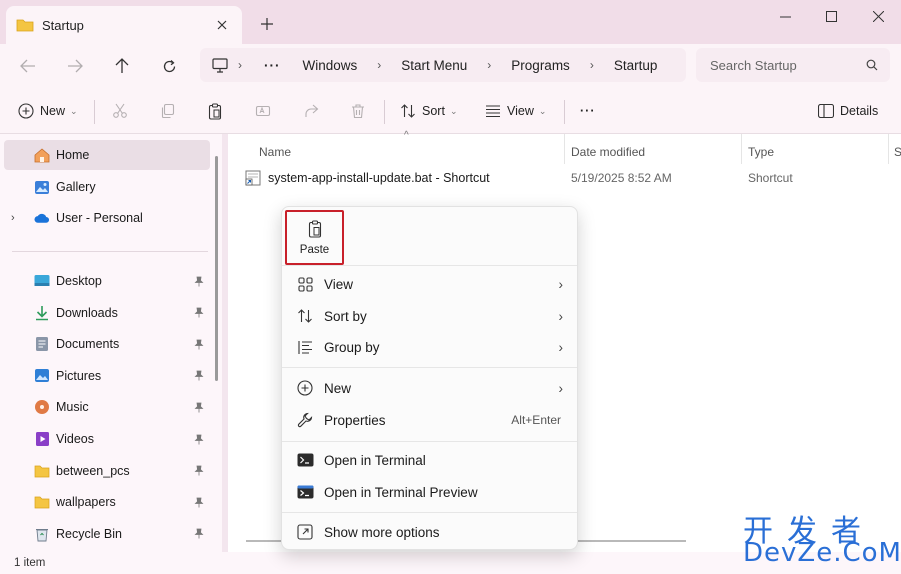 The height and width of the screenshot is (574, 901). What do you see at coordinates (520, 111) in the screenshot?
I see `view-label: View` at bounding box center [520, 111].